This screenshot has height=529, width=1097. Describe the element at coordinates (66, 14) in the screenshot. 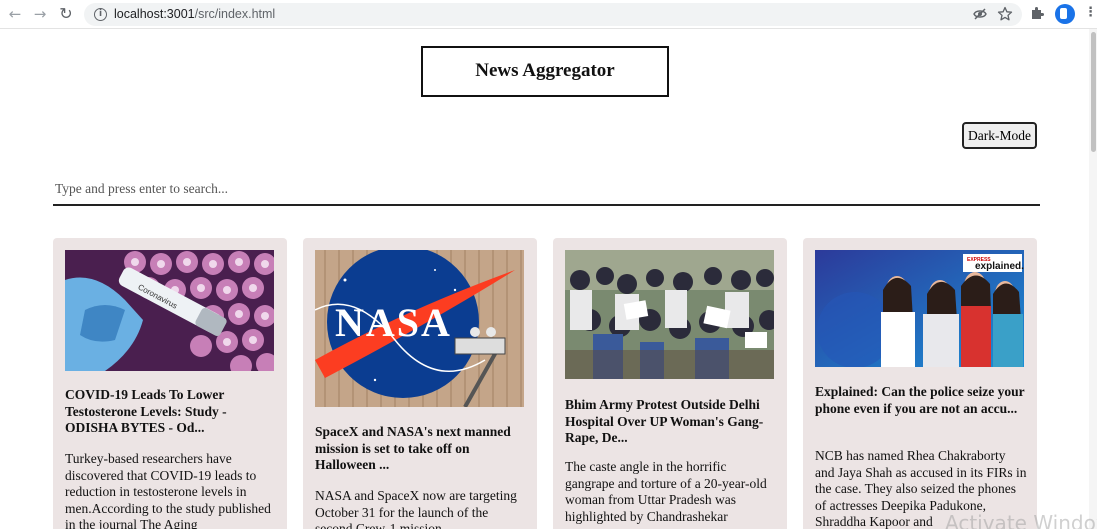

I see `reload-icon: ↻` at that location.